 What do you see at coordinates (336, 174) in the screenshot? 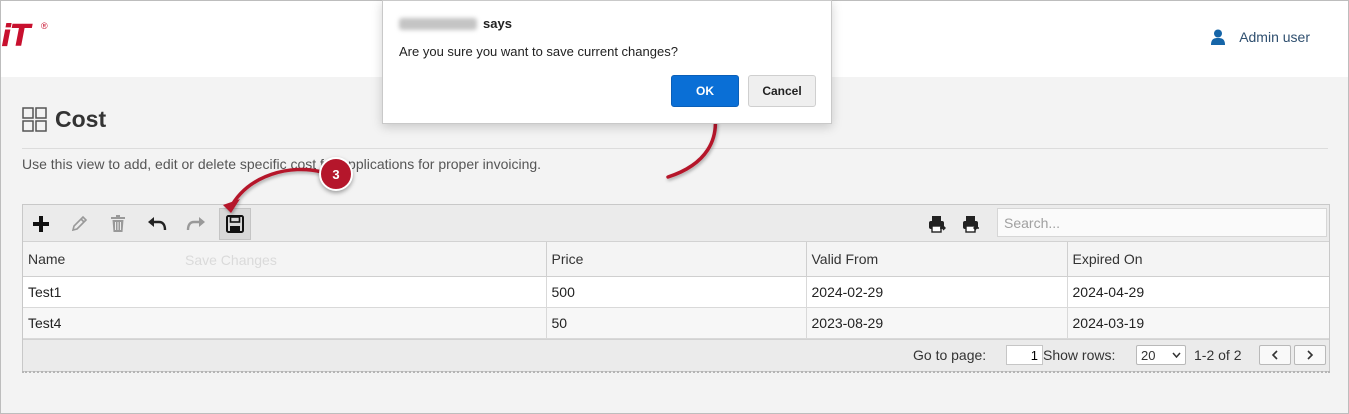
I see `step-badge: 3` at bounding box center [336, 174].